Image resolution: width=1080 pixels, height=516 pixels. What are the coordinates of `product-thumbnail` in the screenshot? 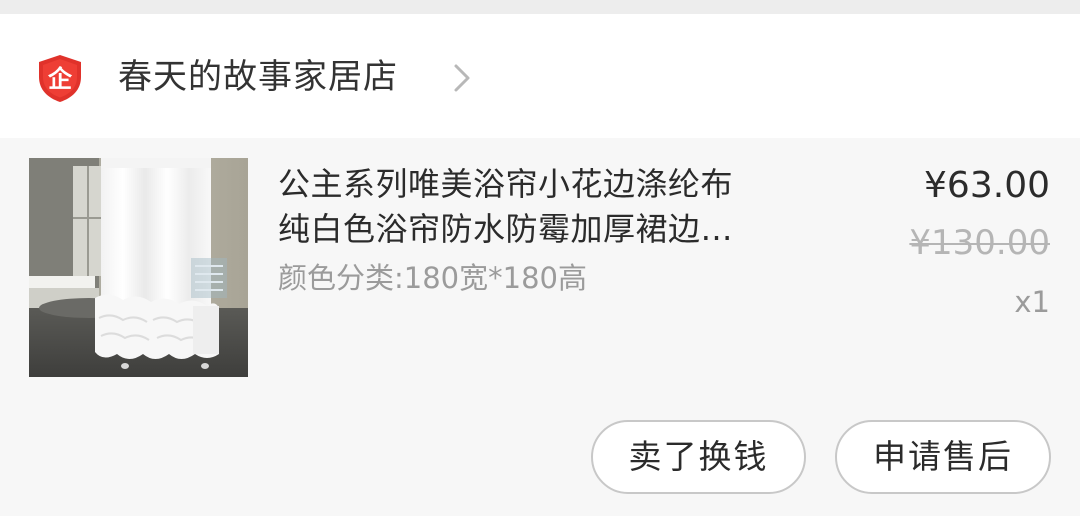 It's located at (138, 267).